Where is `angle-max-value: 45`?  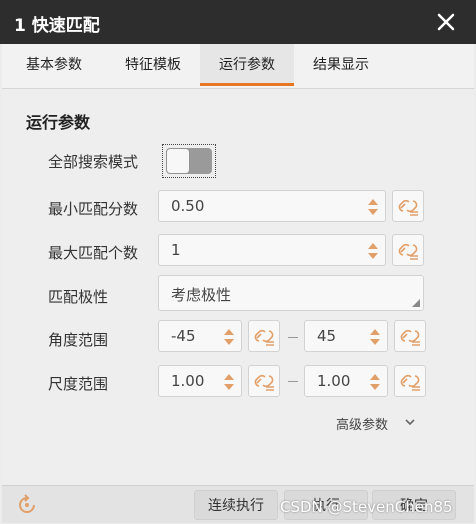
angle-max-value: 45 is located at coordinates (327, 336).